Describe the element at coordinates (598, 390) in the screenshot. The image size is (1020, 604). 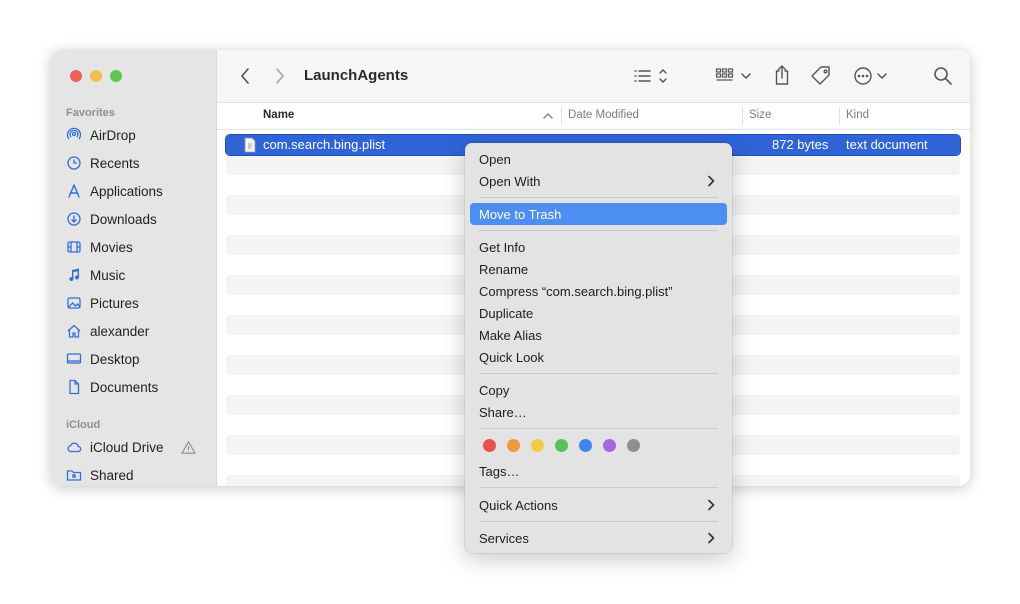
I see `menu-item-copy: Copy` at that location.